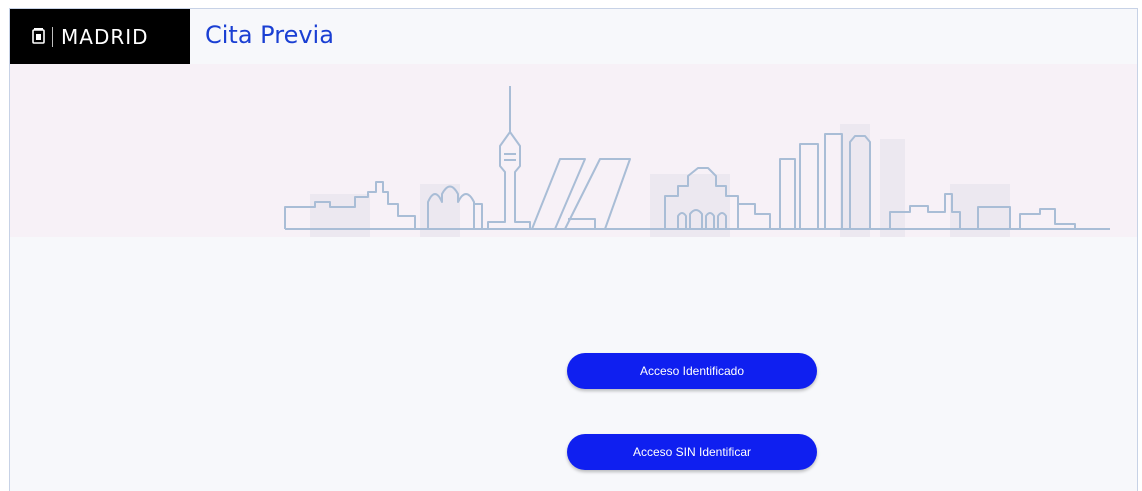  I want to click on acceso-identificado-button: Acceso Identificado, so click(692, 371).